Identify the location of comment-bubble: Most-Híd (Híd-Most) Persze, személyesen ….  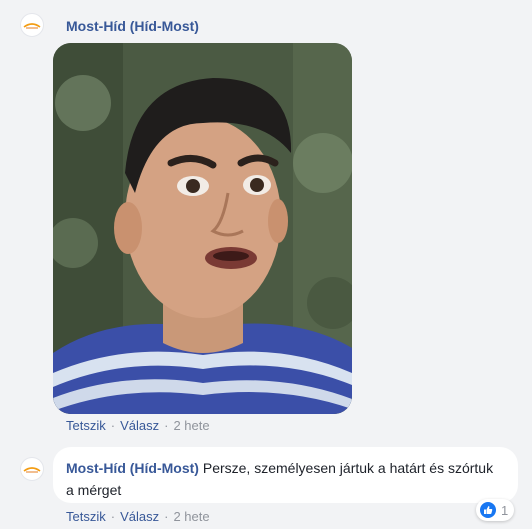
(285, 475).